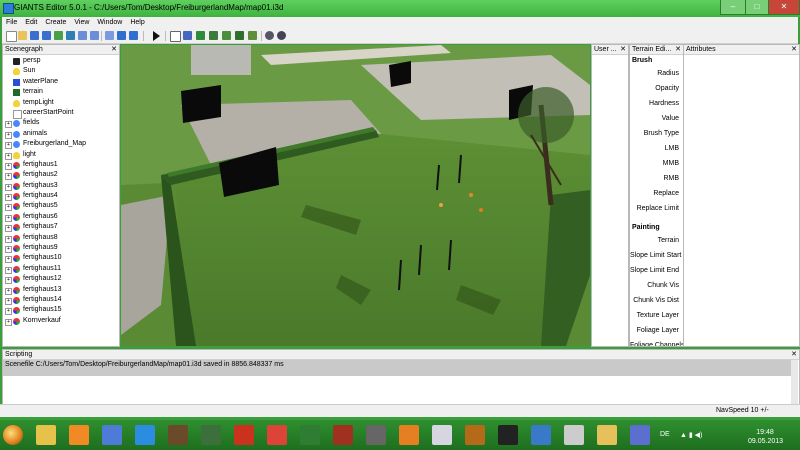 This screenshot has width=800, height=450. What do you see at coordinates (156, 36) in the screenshot?
I see `play-icon` at bounding box center [156, 36].